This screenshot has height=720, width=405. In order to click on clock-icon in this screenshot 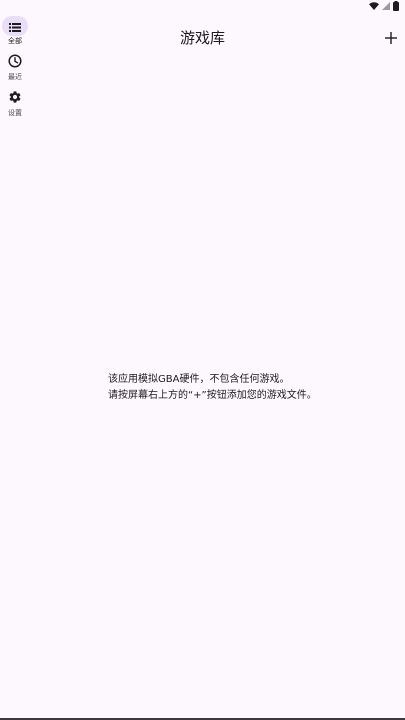, I will do `click(15, 62)`.